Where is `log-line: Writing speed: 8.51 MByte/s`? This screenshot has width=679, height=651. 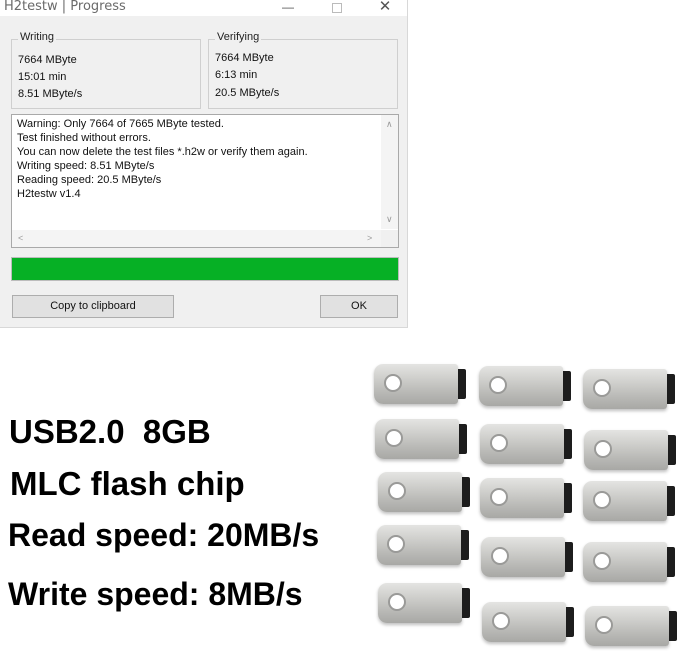 log-line: Writing speed: 8.51 MByte/s is located at coordinates (86, 166).